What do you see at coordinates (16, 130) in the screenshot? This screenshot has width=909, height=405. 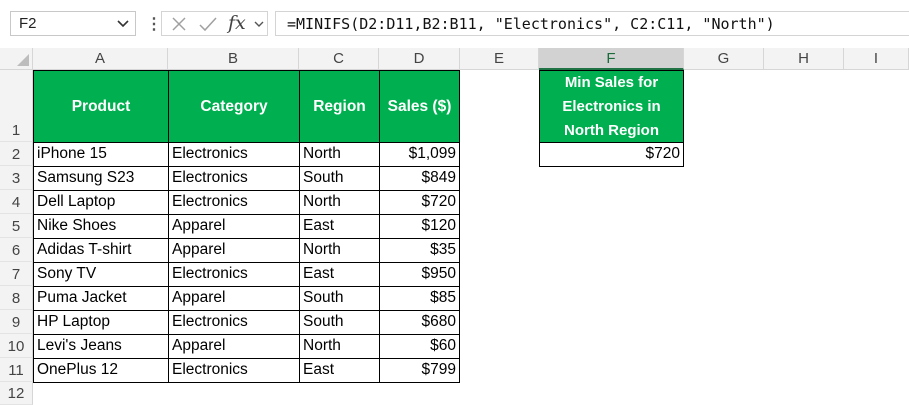 I see `row-number: 1` at bounding box center [16, 130].